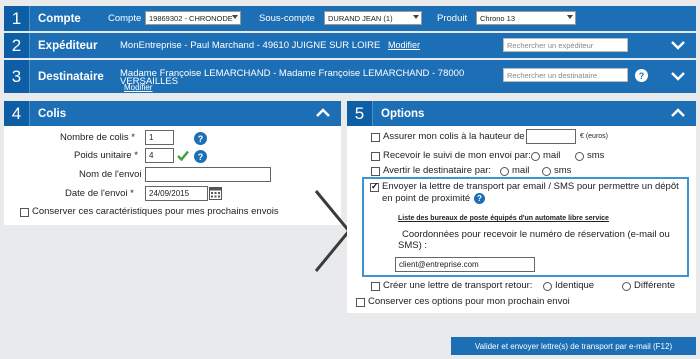 The width and height of the screenshot is (700, 359). I want to click on section-title: Destinataire, so click(71, 76).